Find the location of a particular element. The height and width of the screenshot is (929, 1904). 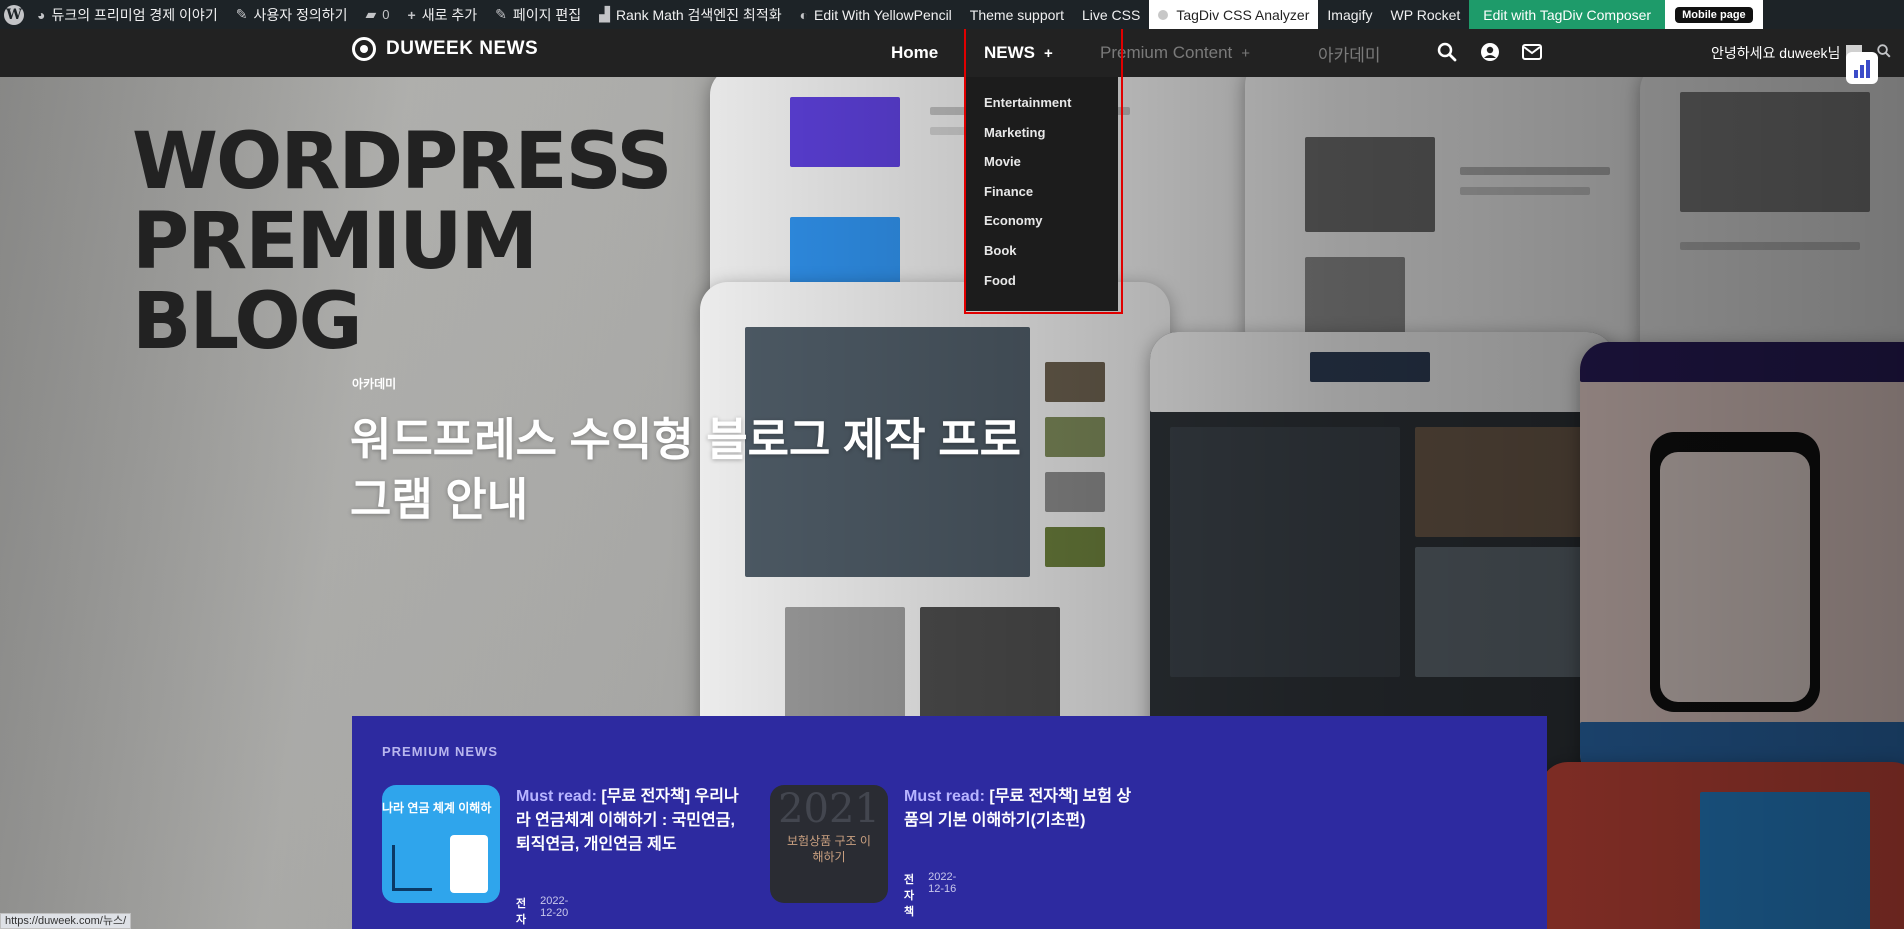

nav-home-label: Home is located at coordinates (915, 52).